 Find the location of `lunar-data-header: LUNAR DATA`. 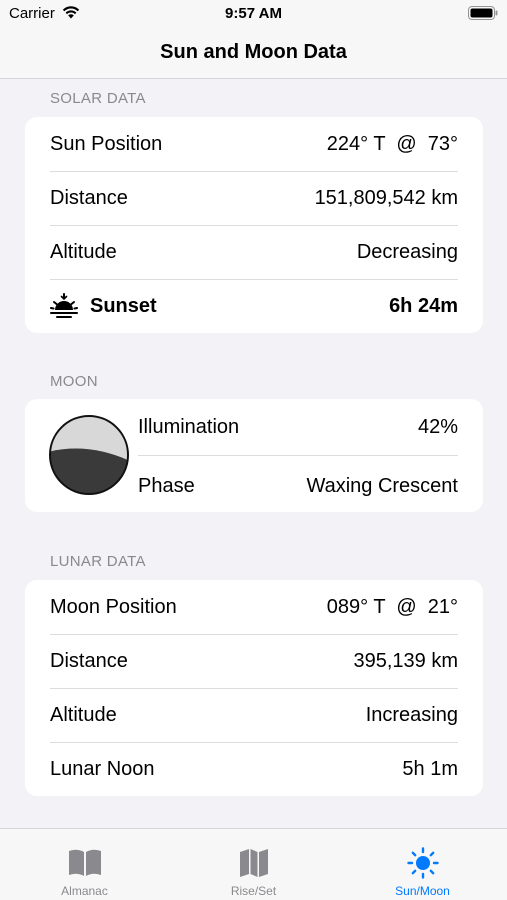

lunar-data-header: LUNAR DATA is located at coordinates (98, 561).